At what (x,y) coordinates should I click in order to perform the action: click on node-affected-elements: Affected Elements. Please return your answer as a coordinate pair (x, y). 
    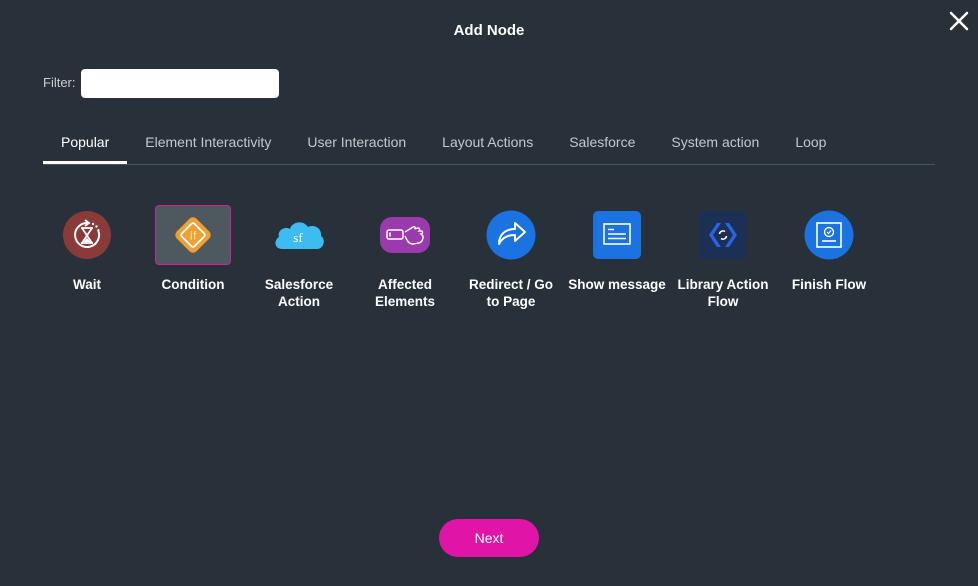
    Looking at the image, I should click on (405, 257).